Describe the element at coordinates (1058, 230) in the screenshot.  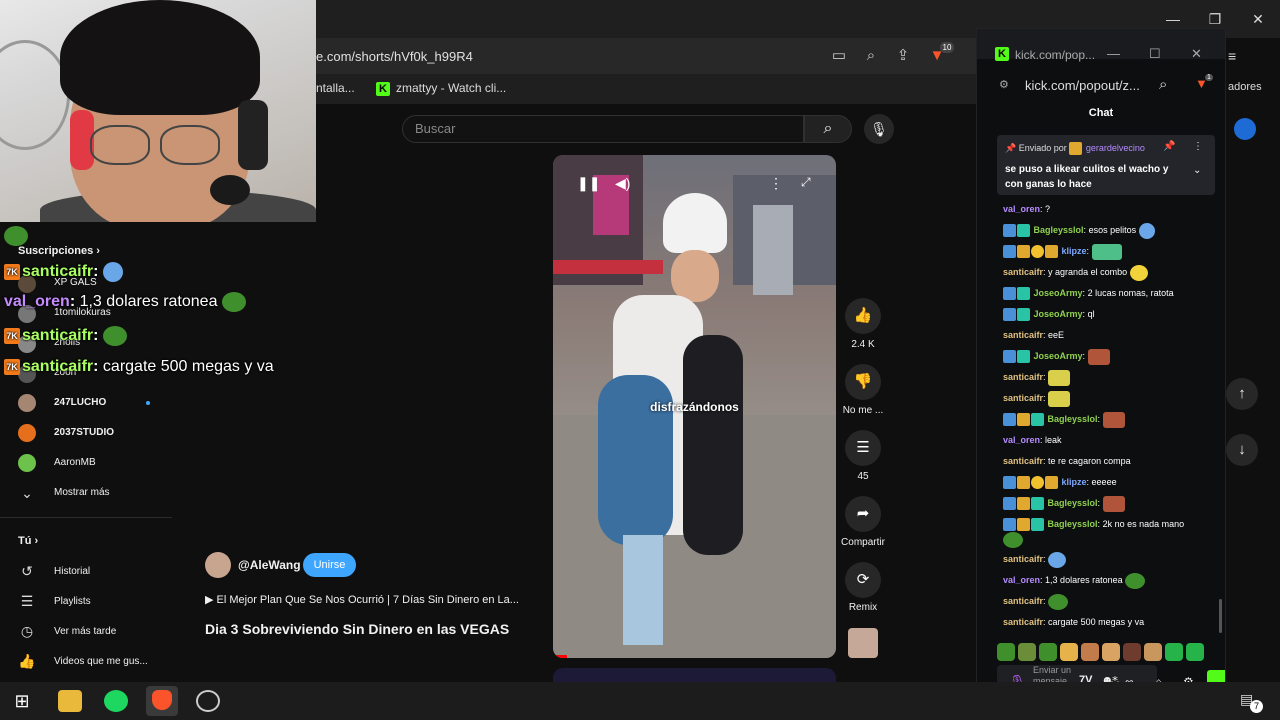
I see `chat-username: Bagleysslol` at that location.